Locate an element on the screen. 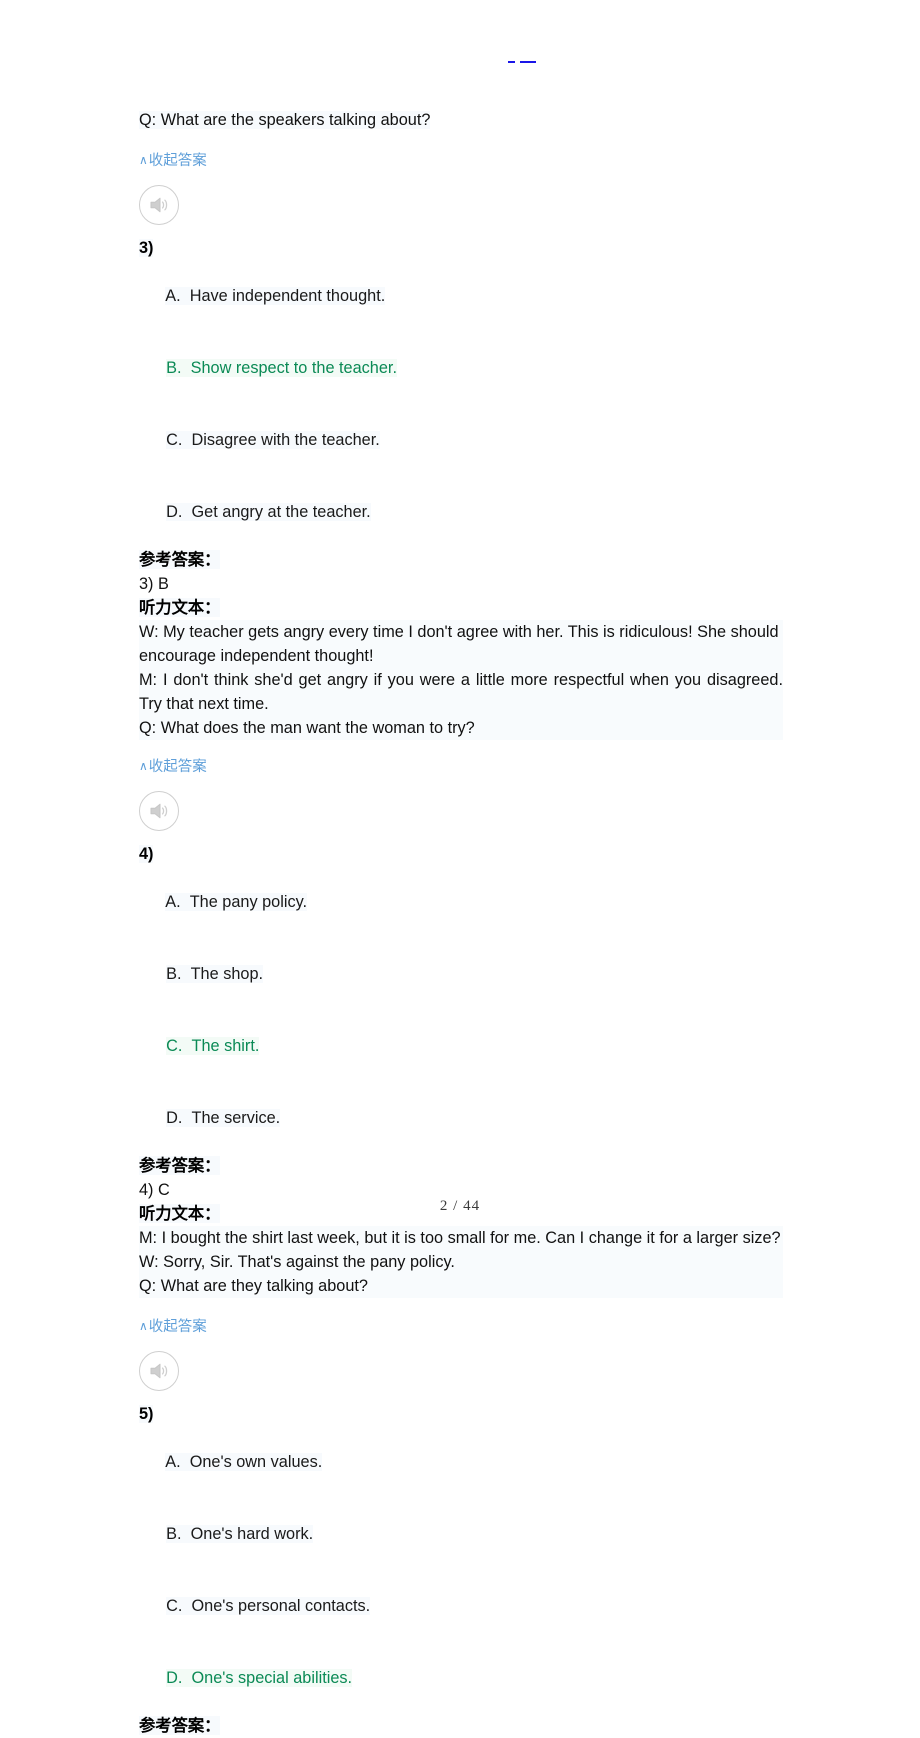 This screenshot has height=1738, width=920. option-row: D. The service. is located at coordinates (461, 1118).